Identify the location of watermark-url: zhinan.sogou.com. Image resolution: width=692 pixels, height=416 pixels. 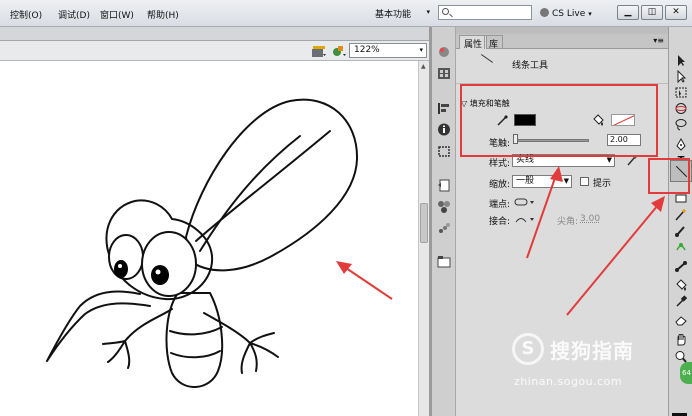
(568, 381).